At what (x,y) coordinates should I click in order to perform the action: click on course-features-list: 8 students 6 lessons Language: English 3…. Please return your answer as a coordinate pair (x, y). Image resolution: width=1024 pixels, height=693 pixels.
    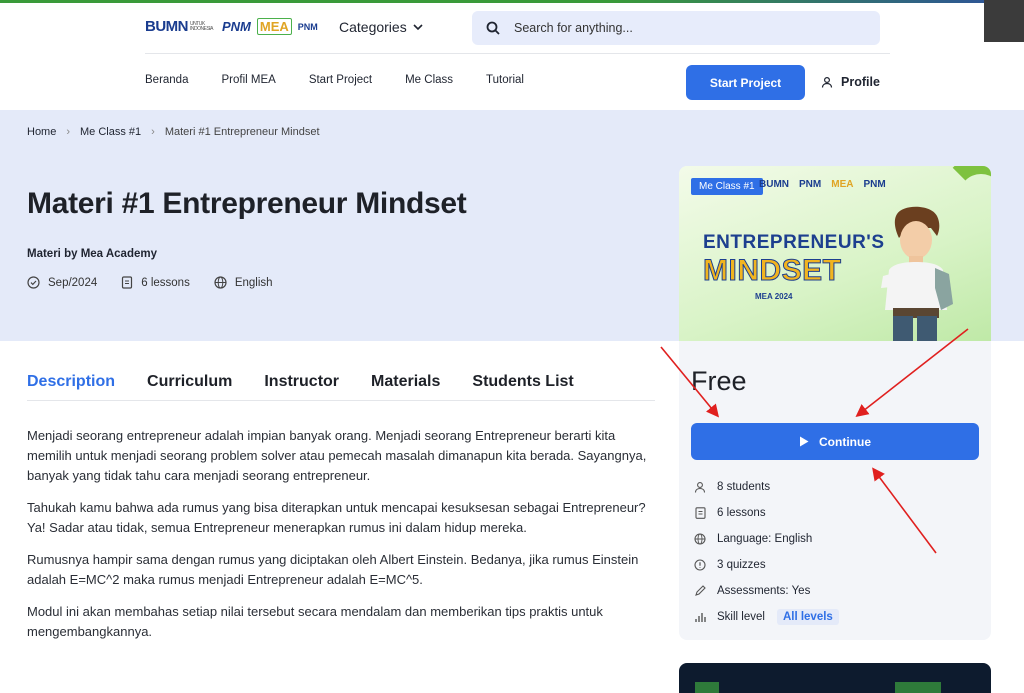
    Looking at the image, I should click on (766, 552).